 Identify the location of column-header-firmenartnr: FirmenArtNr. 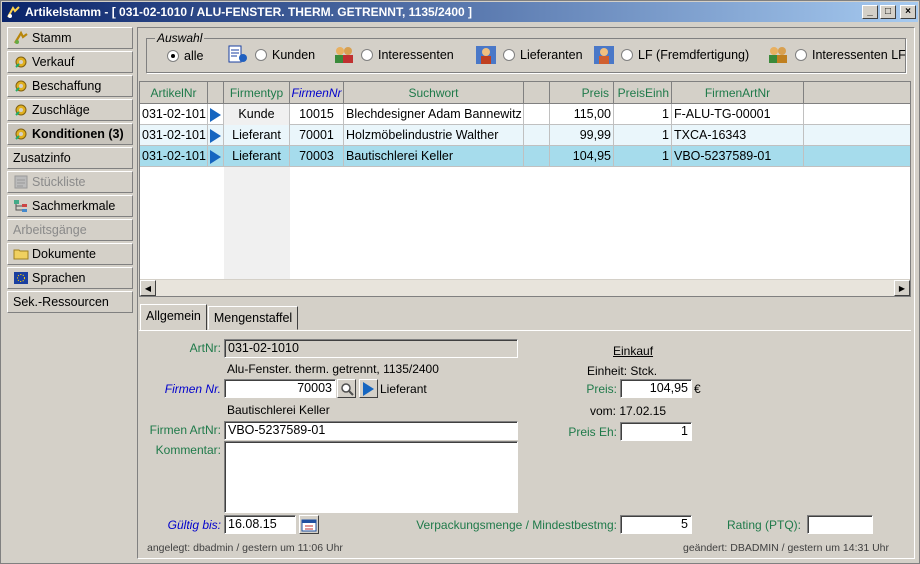
(738, 93).